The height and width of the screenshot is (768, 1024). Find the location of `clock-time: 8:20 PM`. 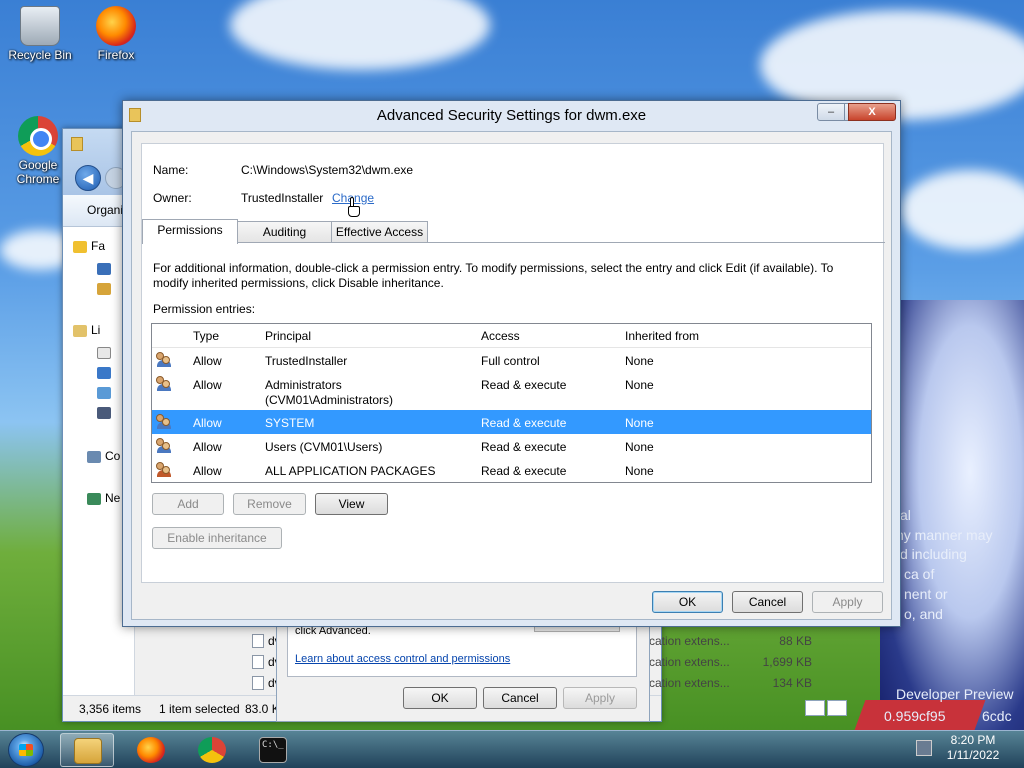

clock-time: 8:20 PM is located at coordinates (973, 740).